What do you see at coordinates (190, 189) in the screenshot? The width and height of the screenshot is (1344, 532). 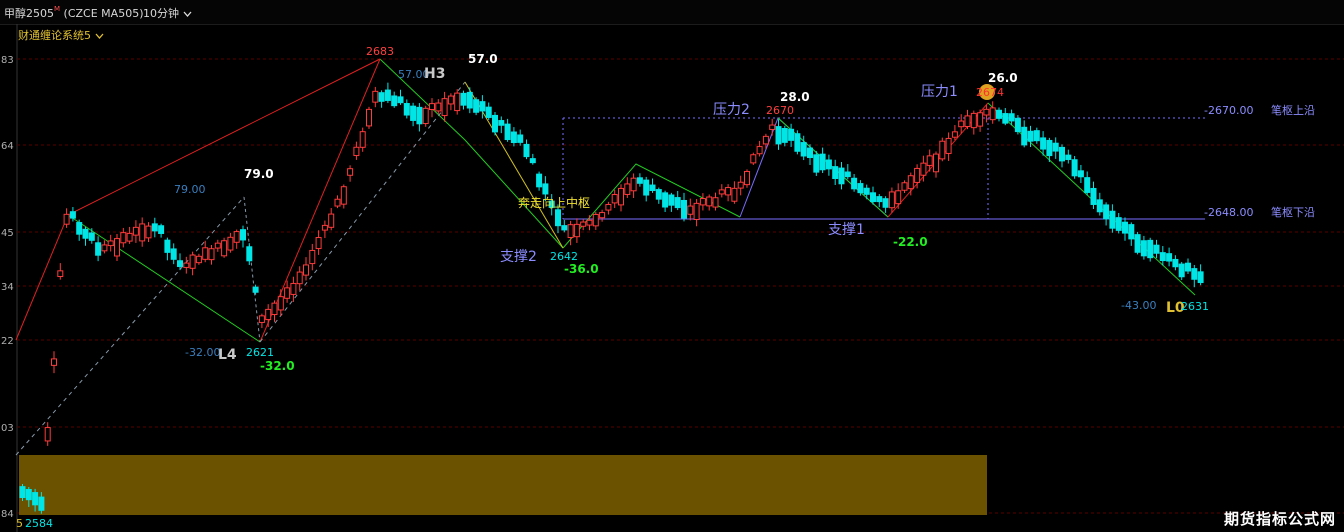 I see `amp-small: 79.00` at bounding box center [190, 189].